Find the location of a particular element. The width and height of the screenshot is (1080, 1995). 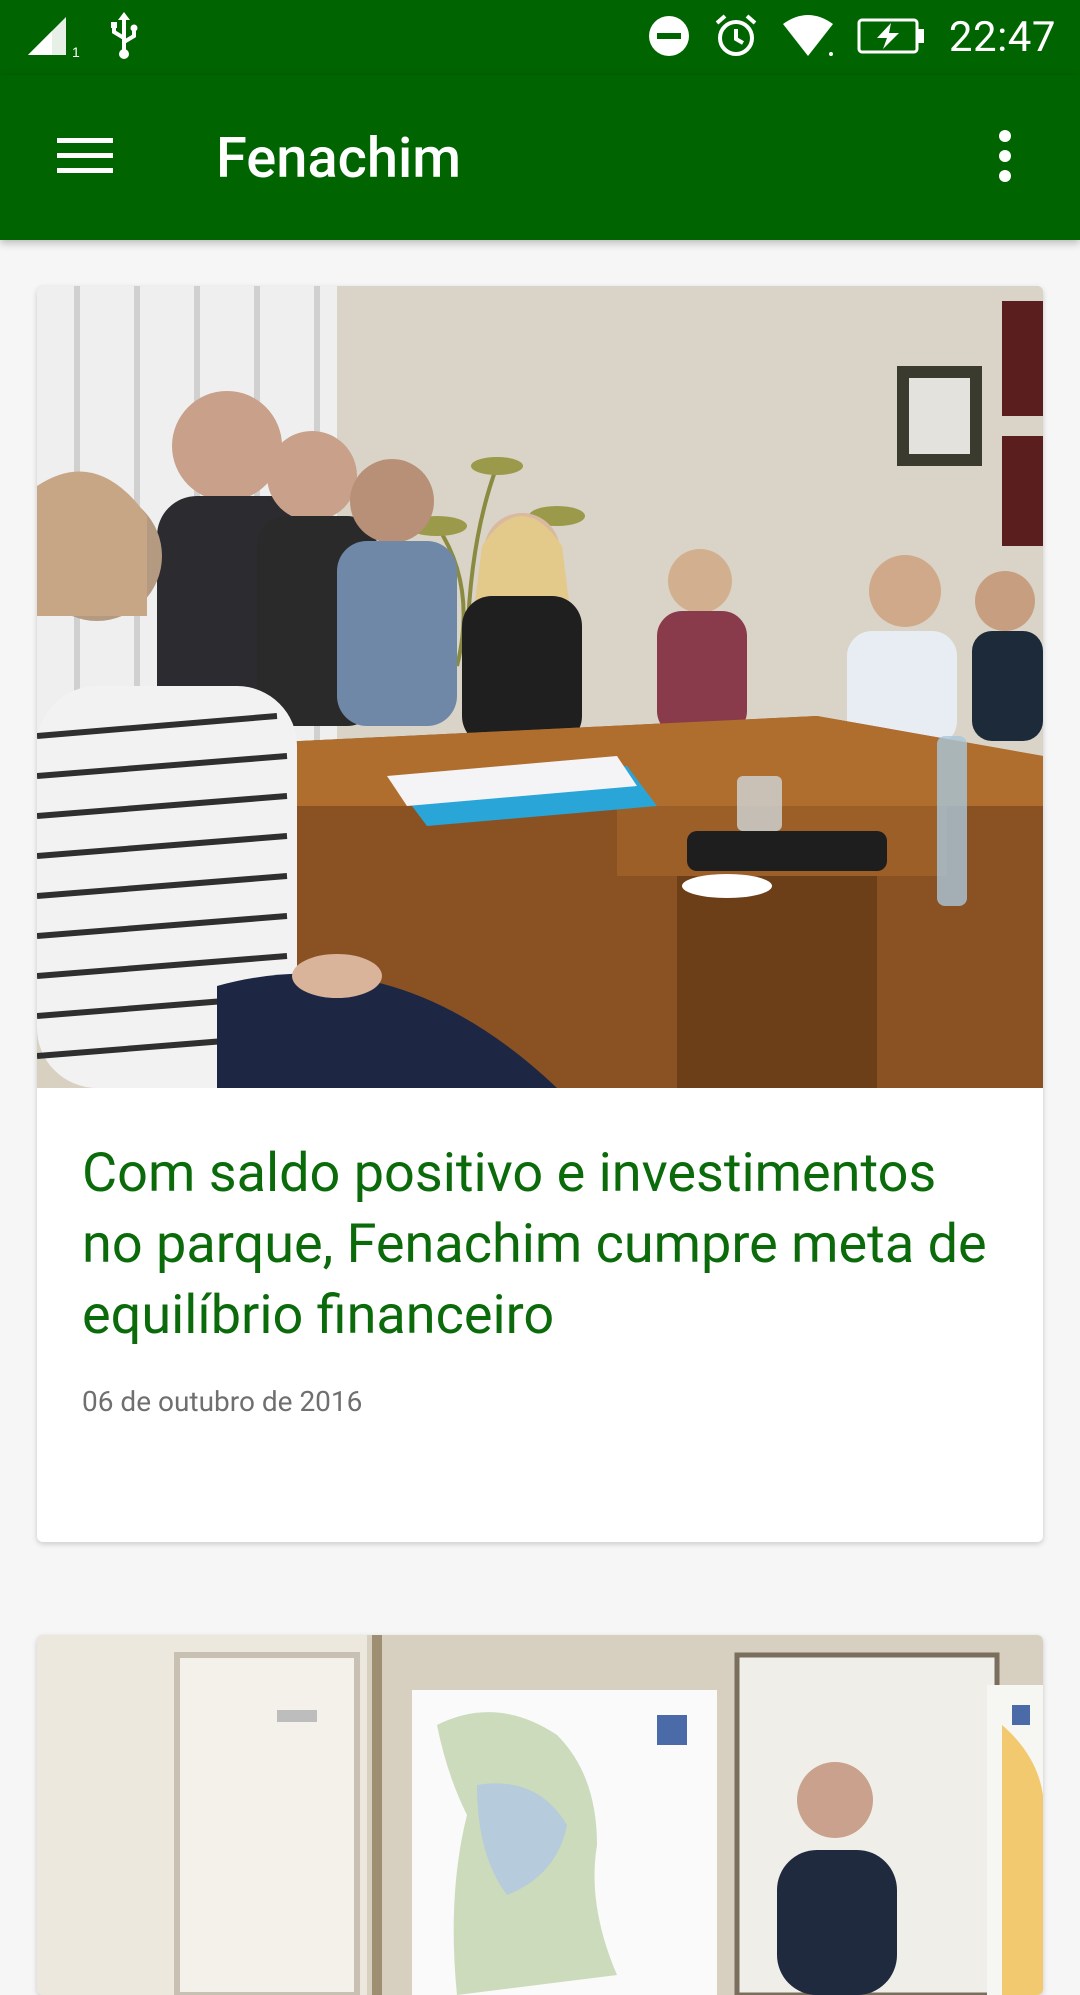

app-bar: Fenachim is located at coordinates (540, 157).